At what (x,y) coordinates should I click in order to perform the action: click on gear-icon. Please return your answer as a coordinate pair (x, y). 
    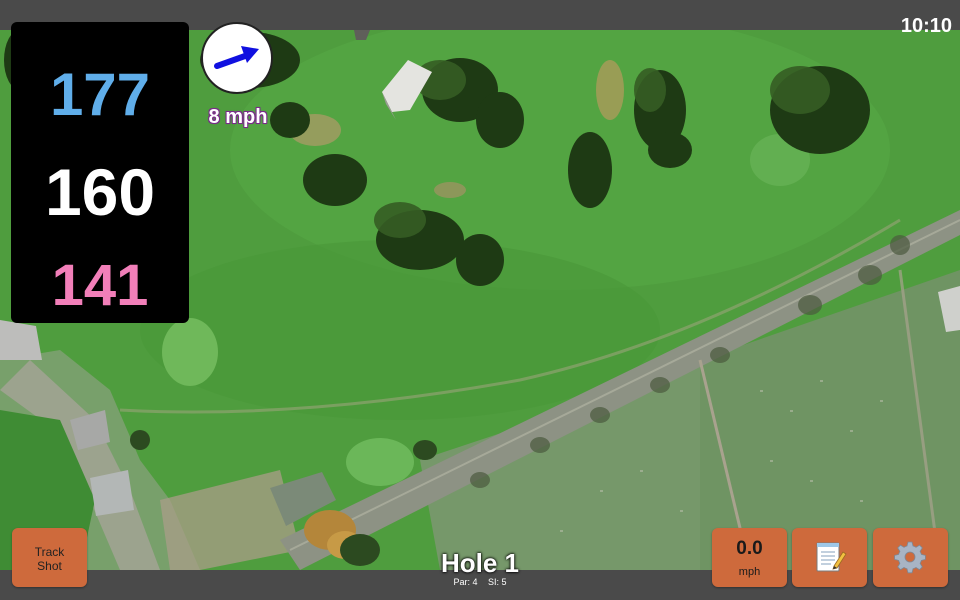
    Looking at the image, I should click on (910, 559).